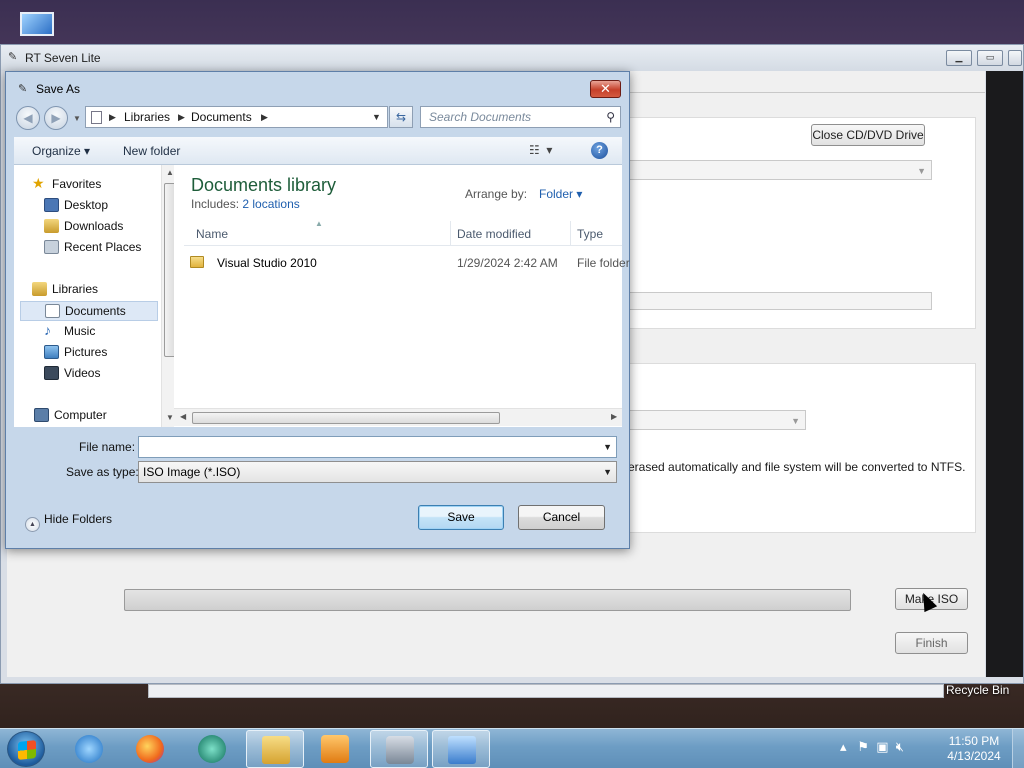 The image size is (1024, 768). What do you see at coordinates (561, 517) in the screenshot?
I see `cancel-button: Cancel` at bounding box center [561, 517].